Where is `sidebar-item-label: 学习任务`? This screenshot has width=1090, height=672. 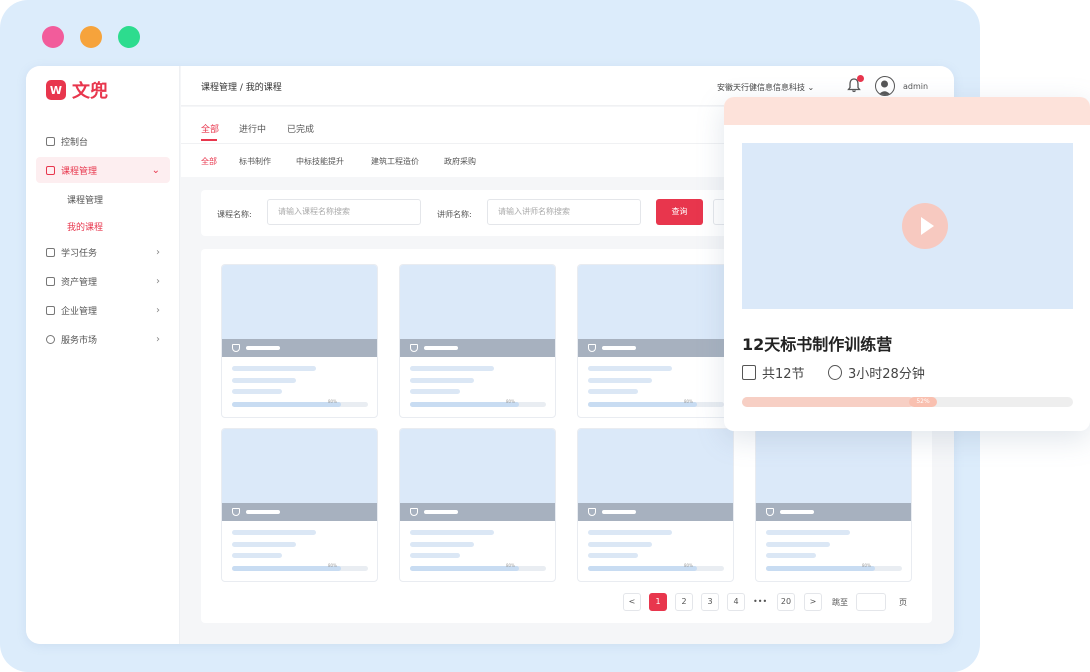 sidebar-item-label: 学习任务 is located at coordinates (79, 253).